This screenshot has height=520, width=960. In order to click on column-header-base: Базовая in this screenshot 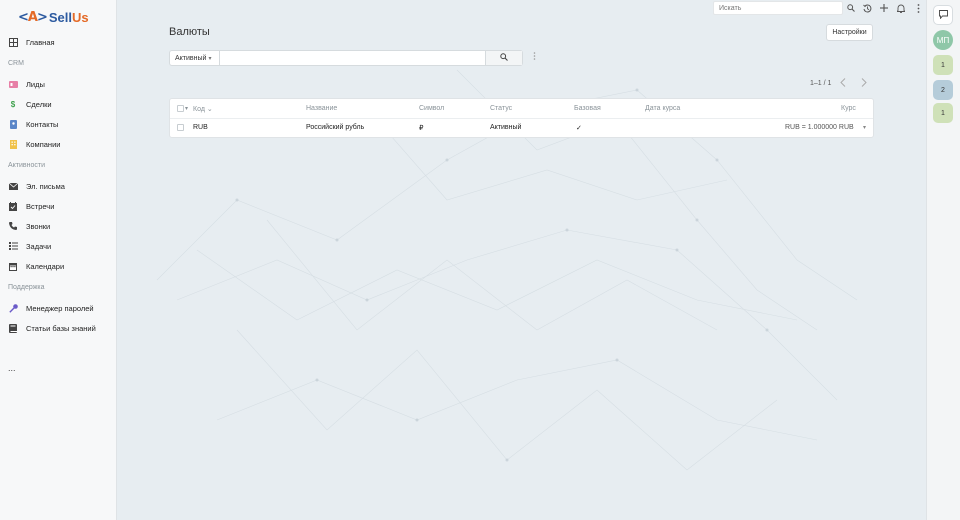, I will do `click(587, 108)`.